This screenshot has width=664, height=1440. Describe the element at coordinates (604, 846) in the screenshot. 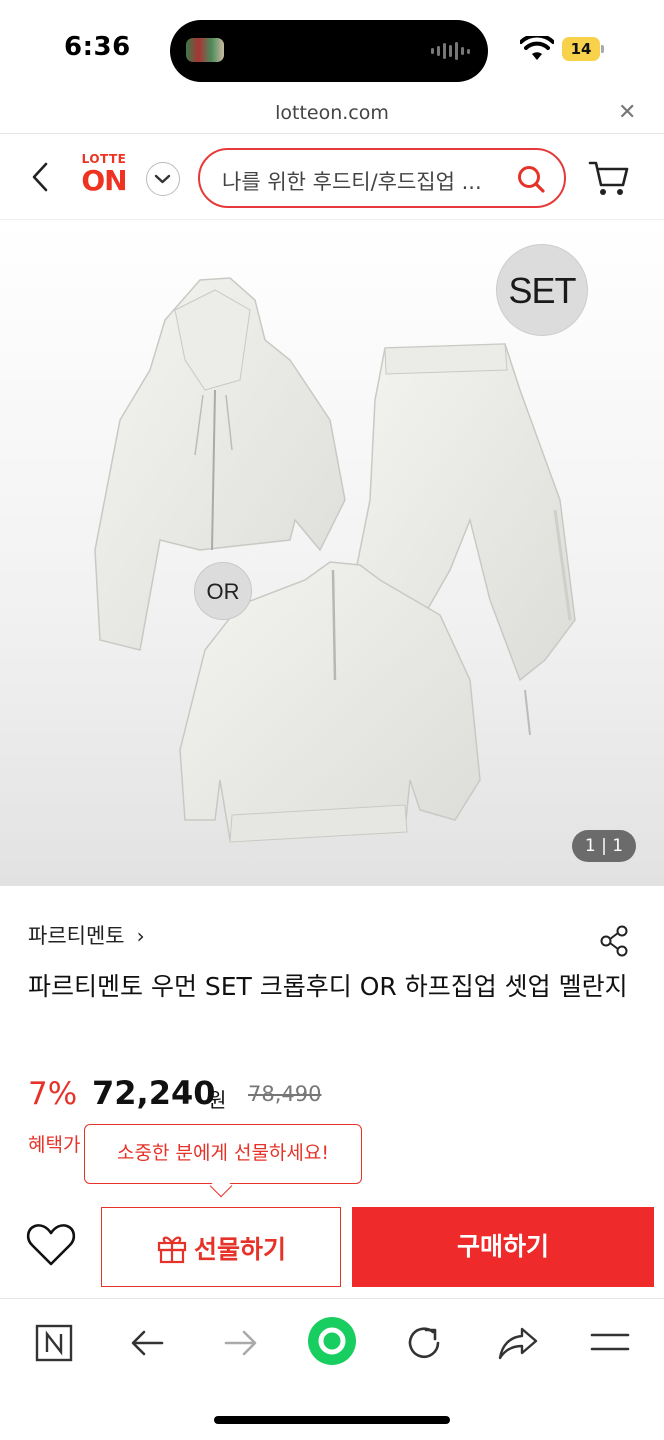

I see `image-counter: 1 | 1` at that location.